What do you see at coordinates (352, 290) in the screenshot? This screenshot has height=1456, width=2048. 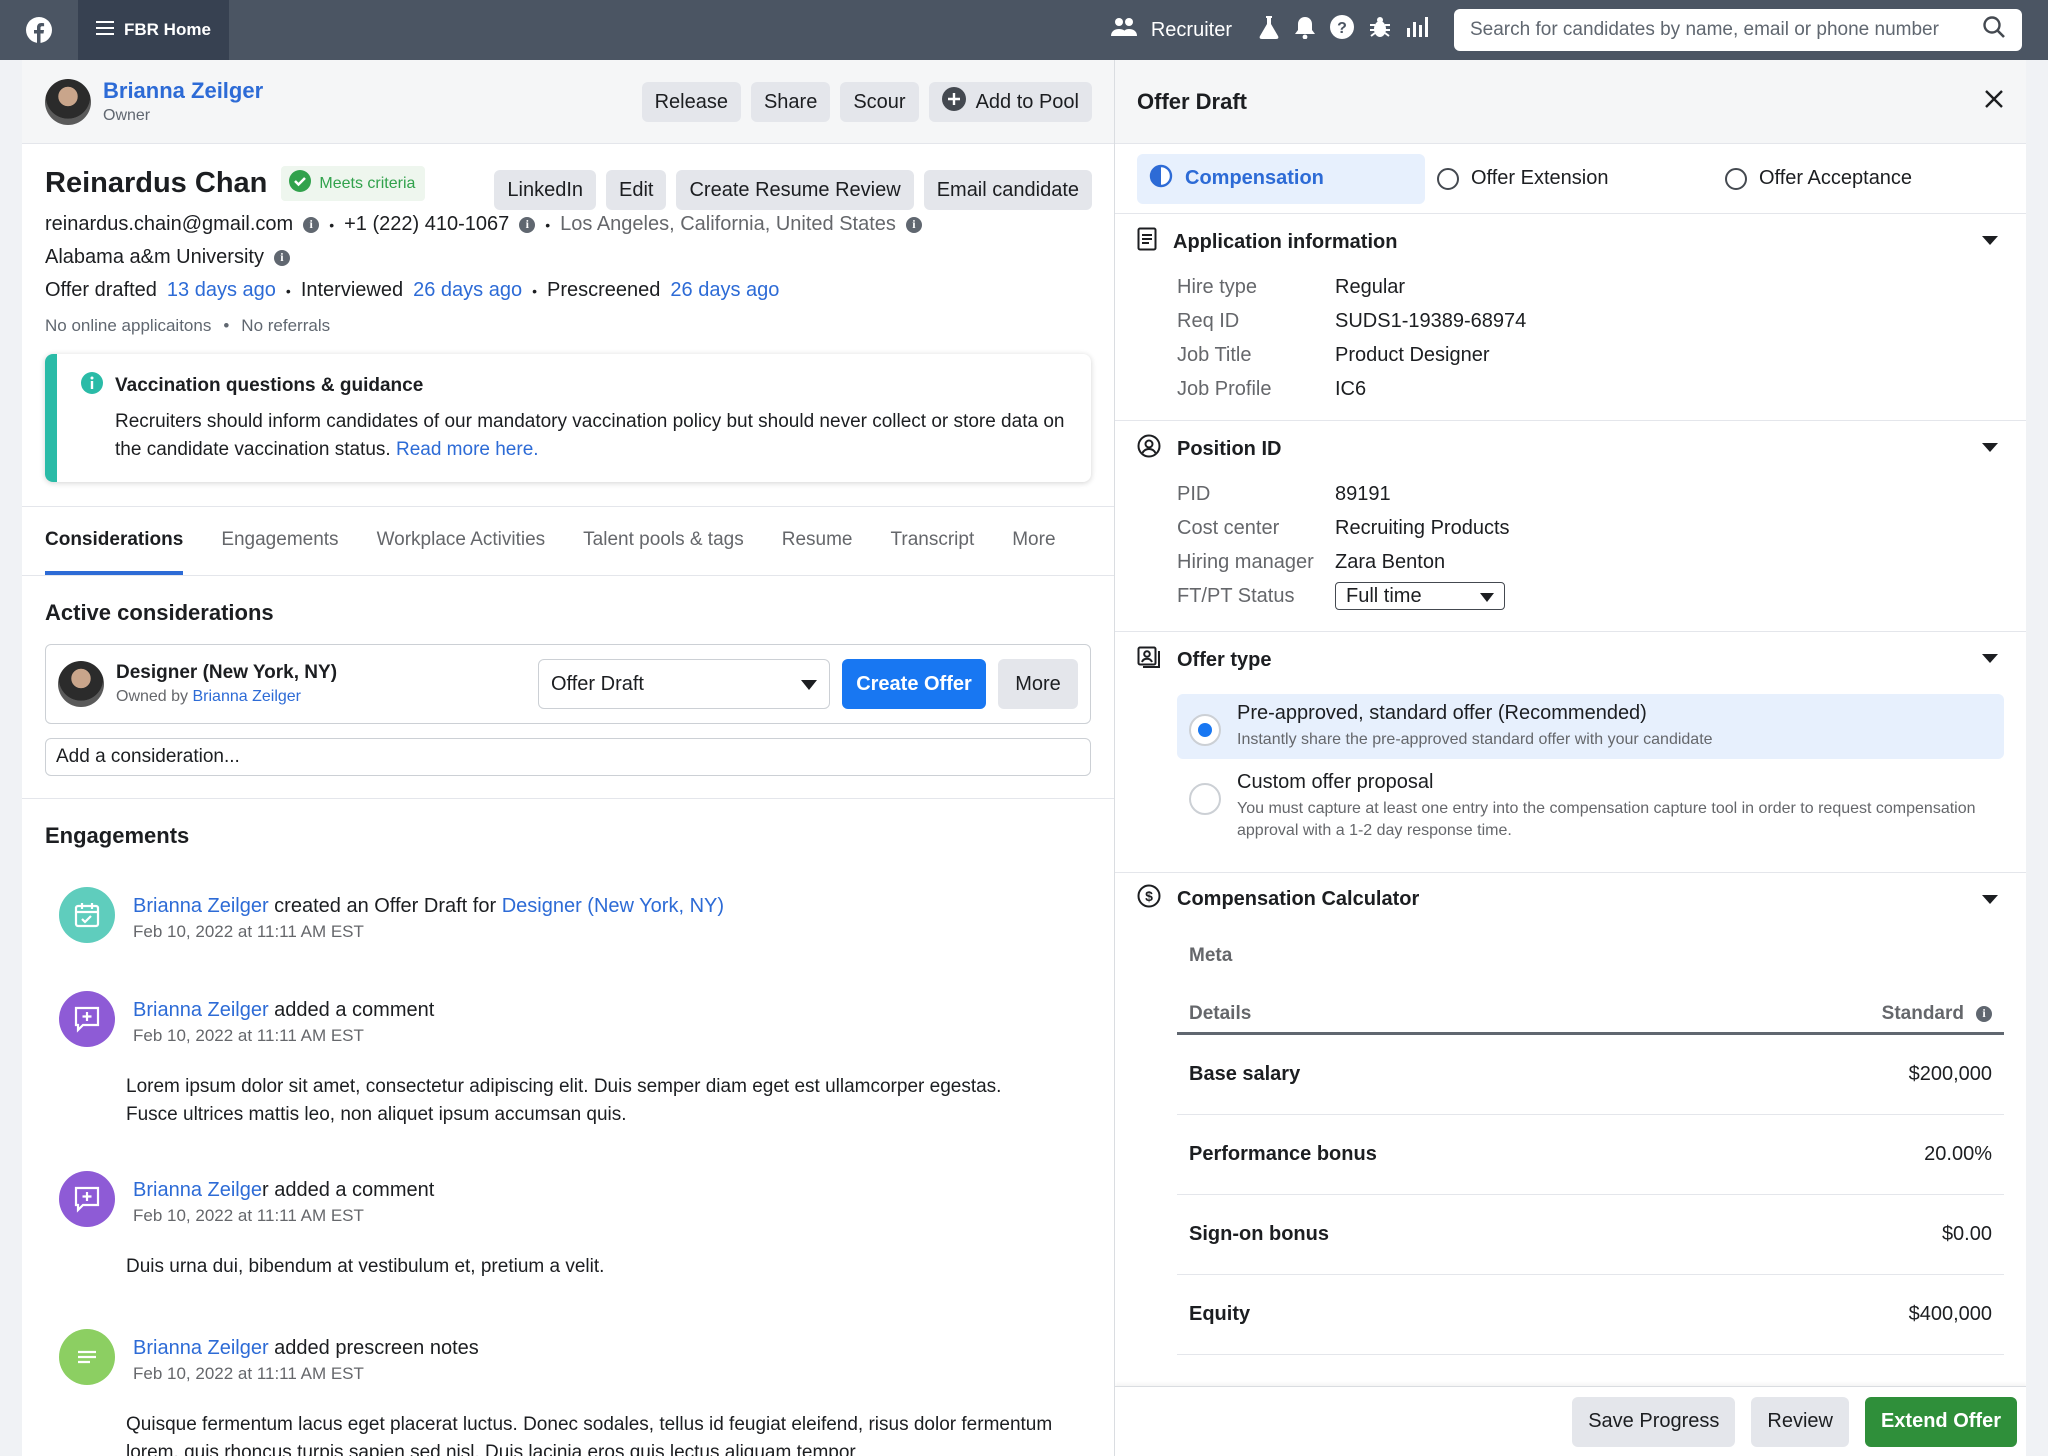 I see `timeline-interview-label: Interviewed` at bounding box center [352, 290].